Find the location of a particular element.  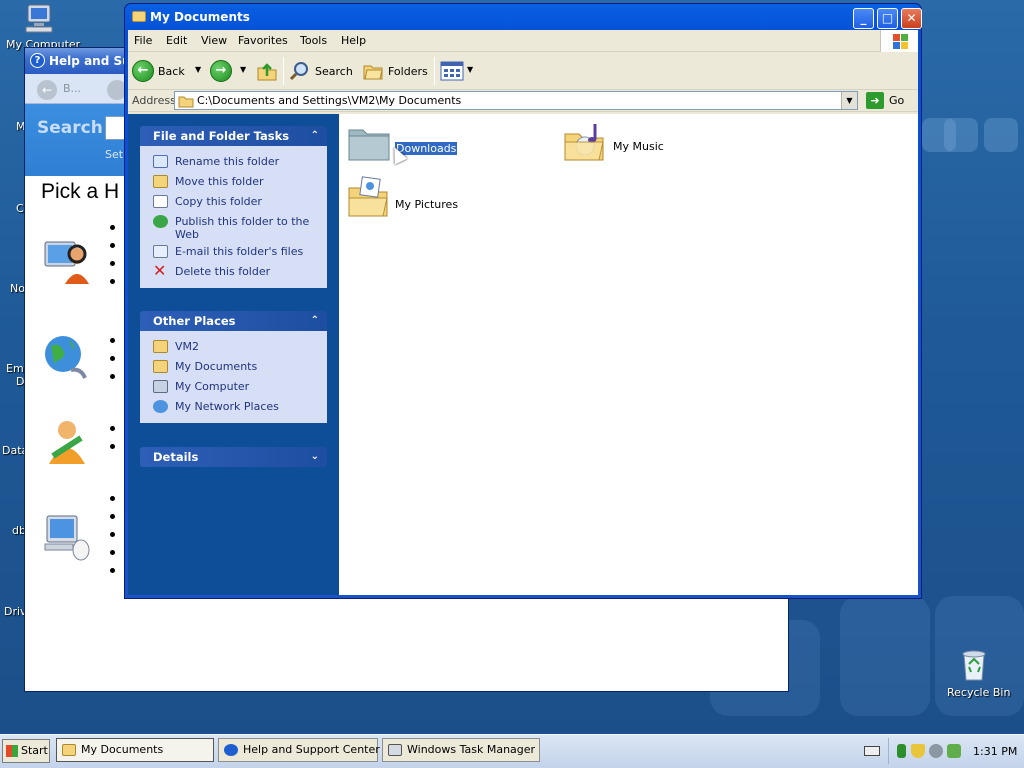

task-copy-folder: Copy this folder is located at coordinates (233, 202).